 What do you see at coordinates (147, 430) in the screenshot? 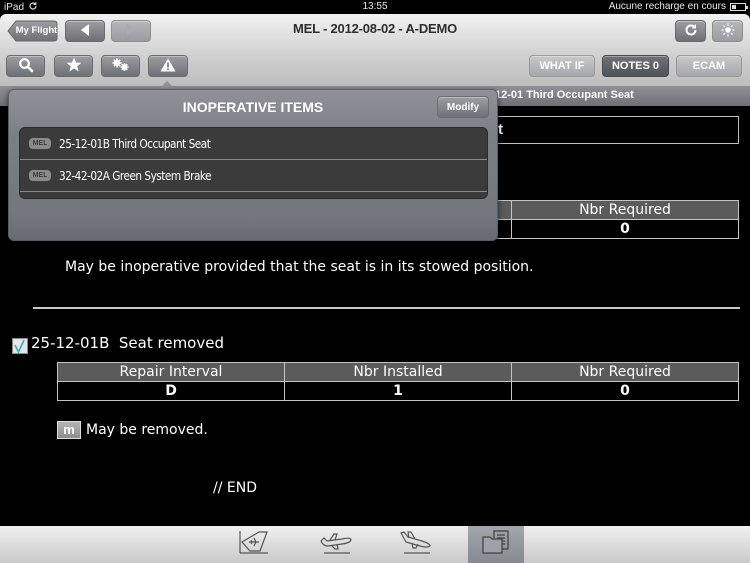
I see `remark-text: May be removed.` at bounding box center [147, 430].